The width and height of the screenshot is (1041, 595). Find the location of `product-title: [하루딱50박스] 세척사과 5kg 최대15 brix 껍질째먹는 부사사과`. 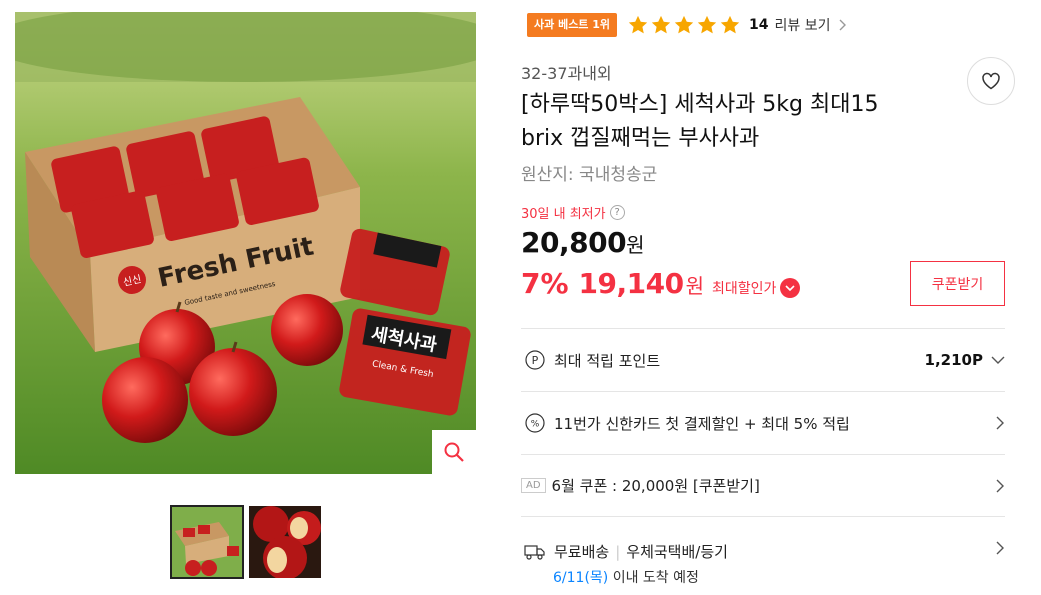

product-title: [하루딱50박스] 세척사과 5kg 최대15 brix 껍질째먹는 부사사과 is located at coordinates (736, 122).